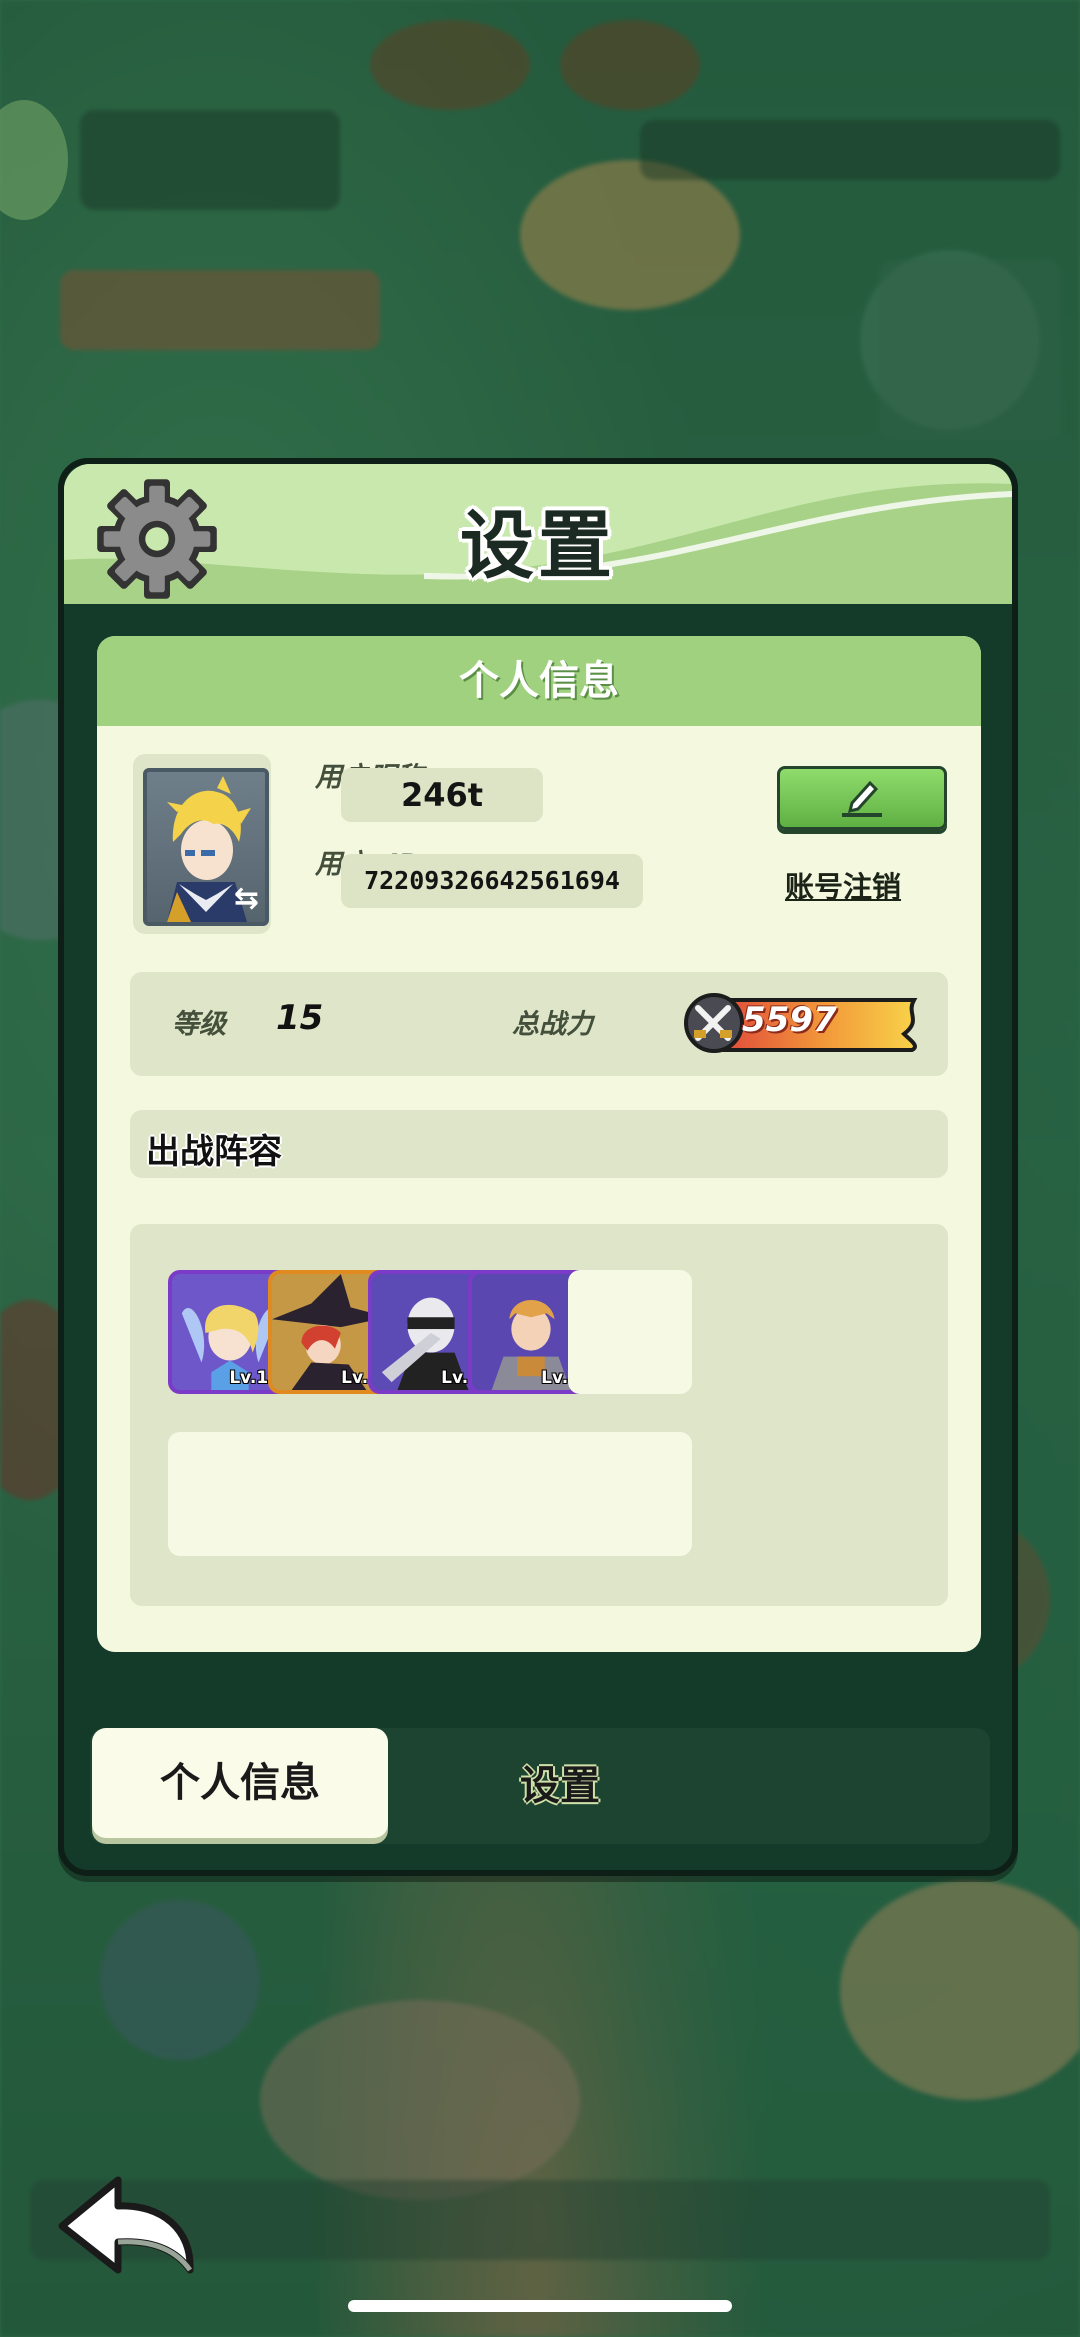 The width and height of the screenshot is (1080, 2337). What do you see at coordinates (127, 2225) in the screenshot?
I see `back-button` at bounding box center [127, 2225].